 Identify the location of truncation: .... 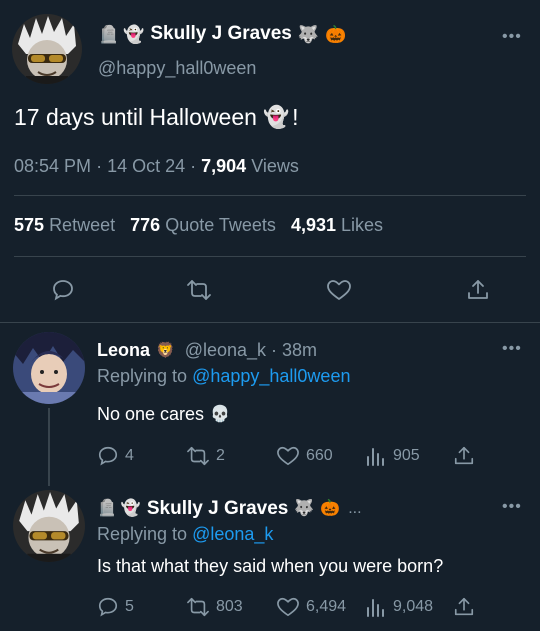
(355, 508).